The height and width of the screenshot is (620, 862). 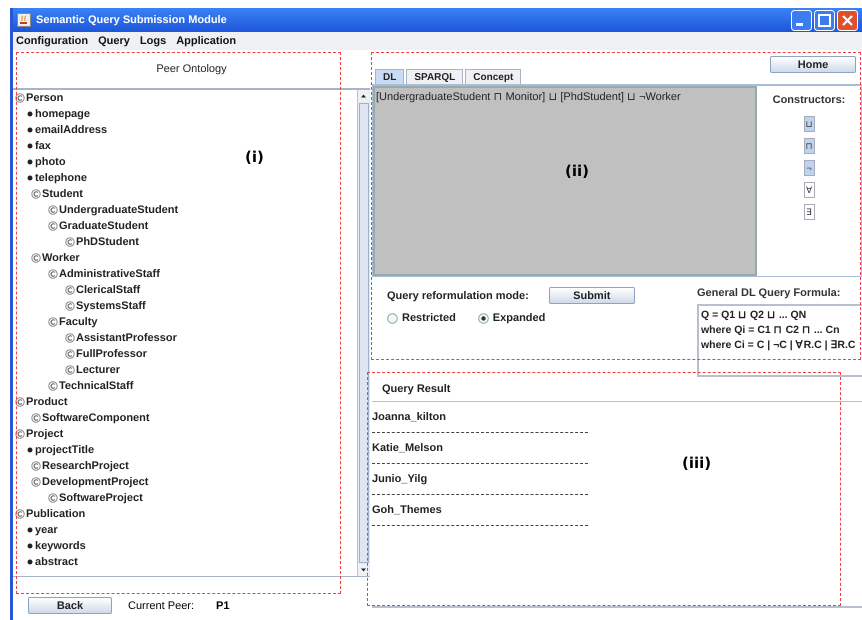 What do you see at coordinates (46, 530) in the screenshot?
I see `tree-item: year` at bounding box center [46, 530].